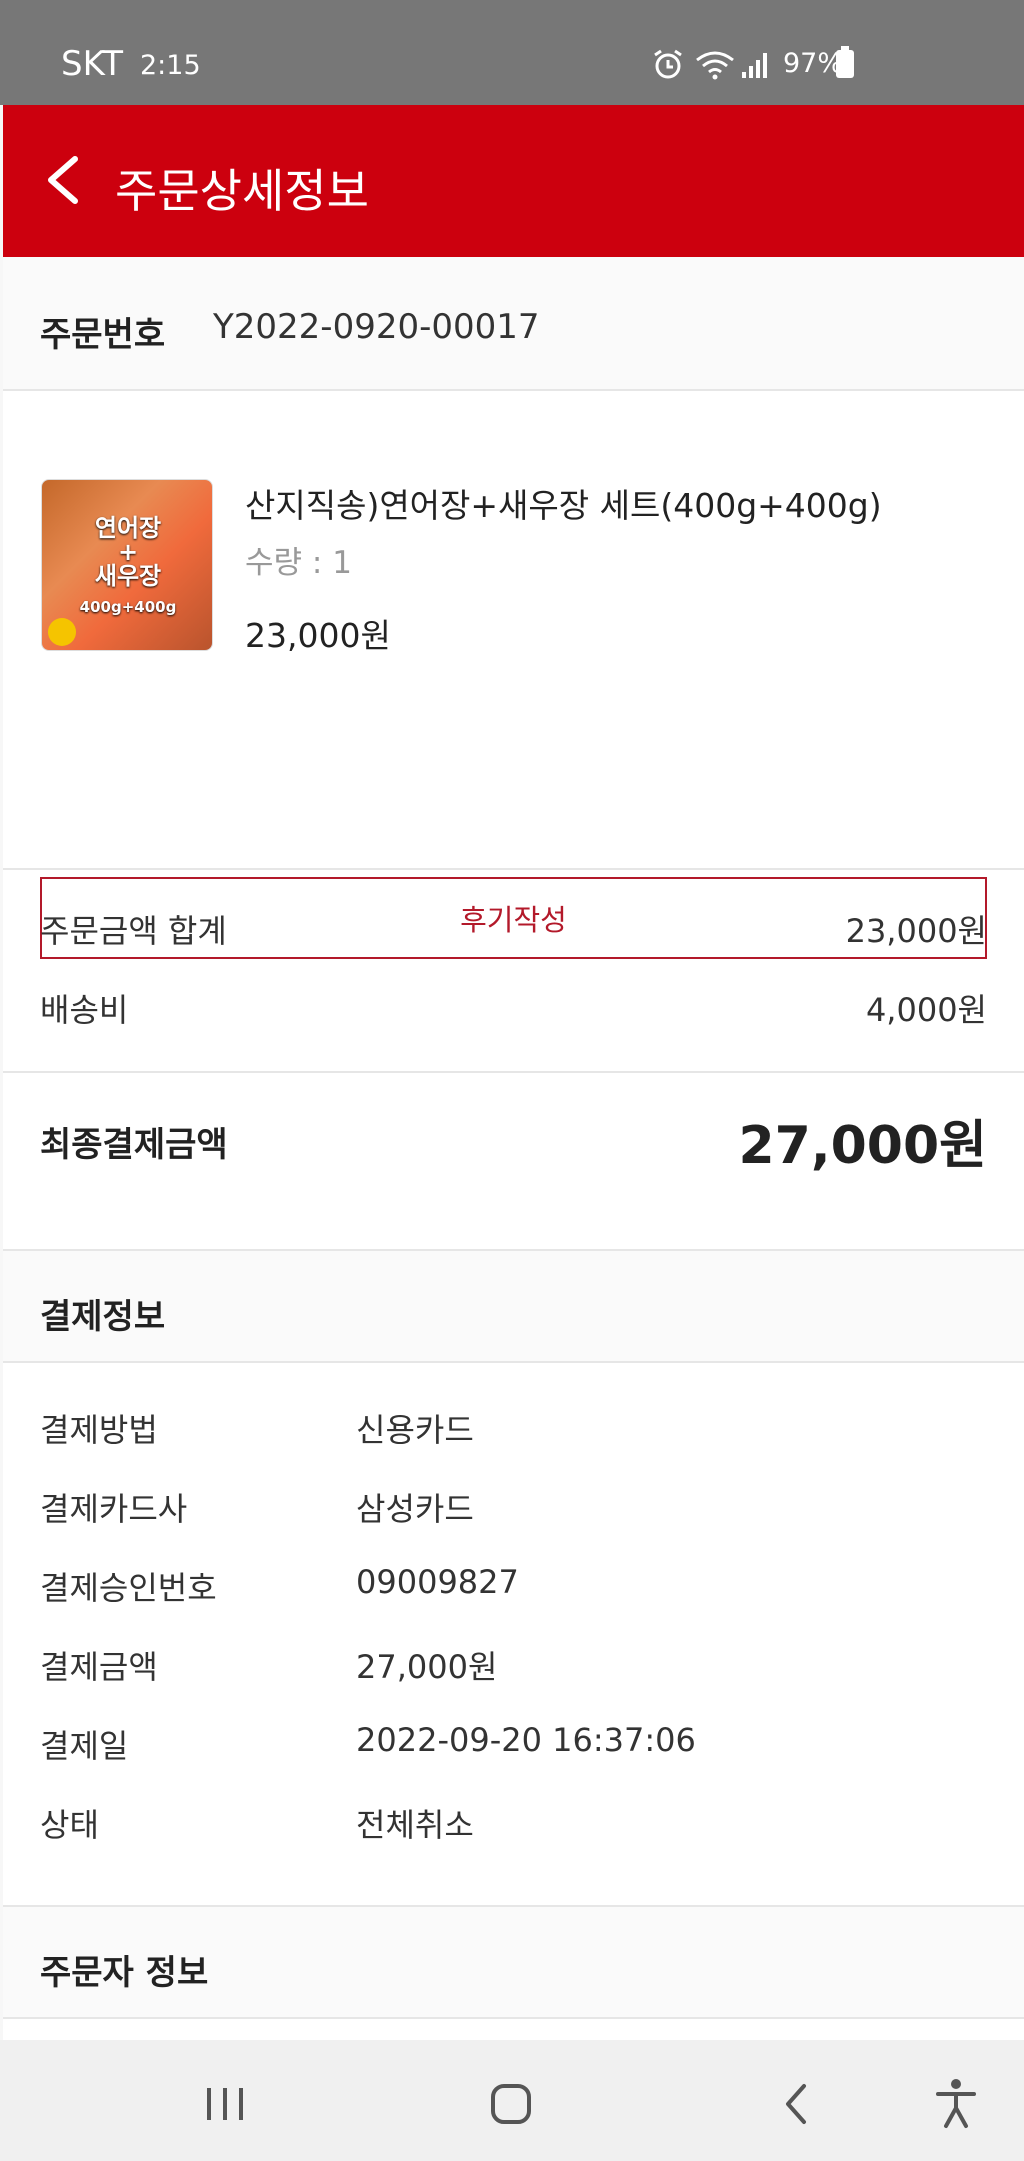 The image size is (1024, 2161). I want to click on product-thumbnail: 연어장 + 새우장 400g+400g, so click(127, 565).